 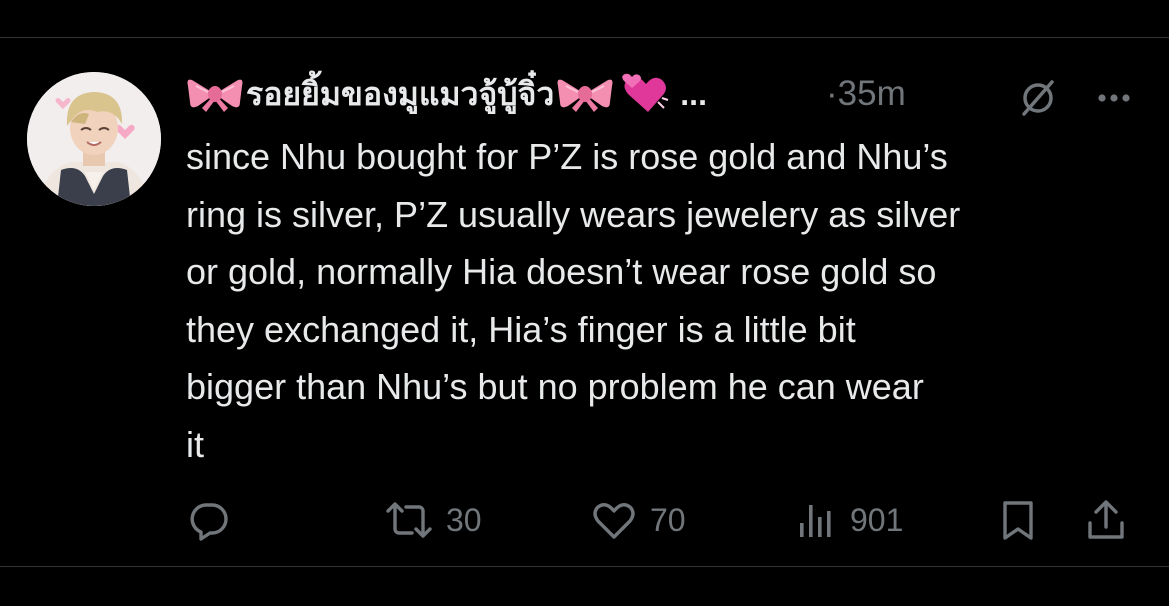 I want to click on like-count: 70, so click(x=668, y=519).